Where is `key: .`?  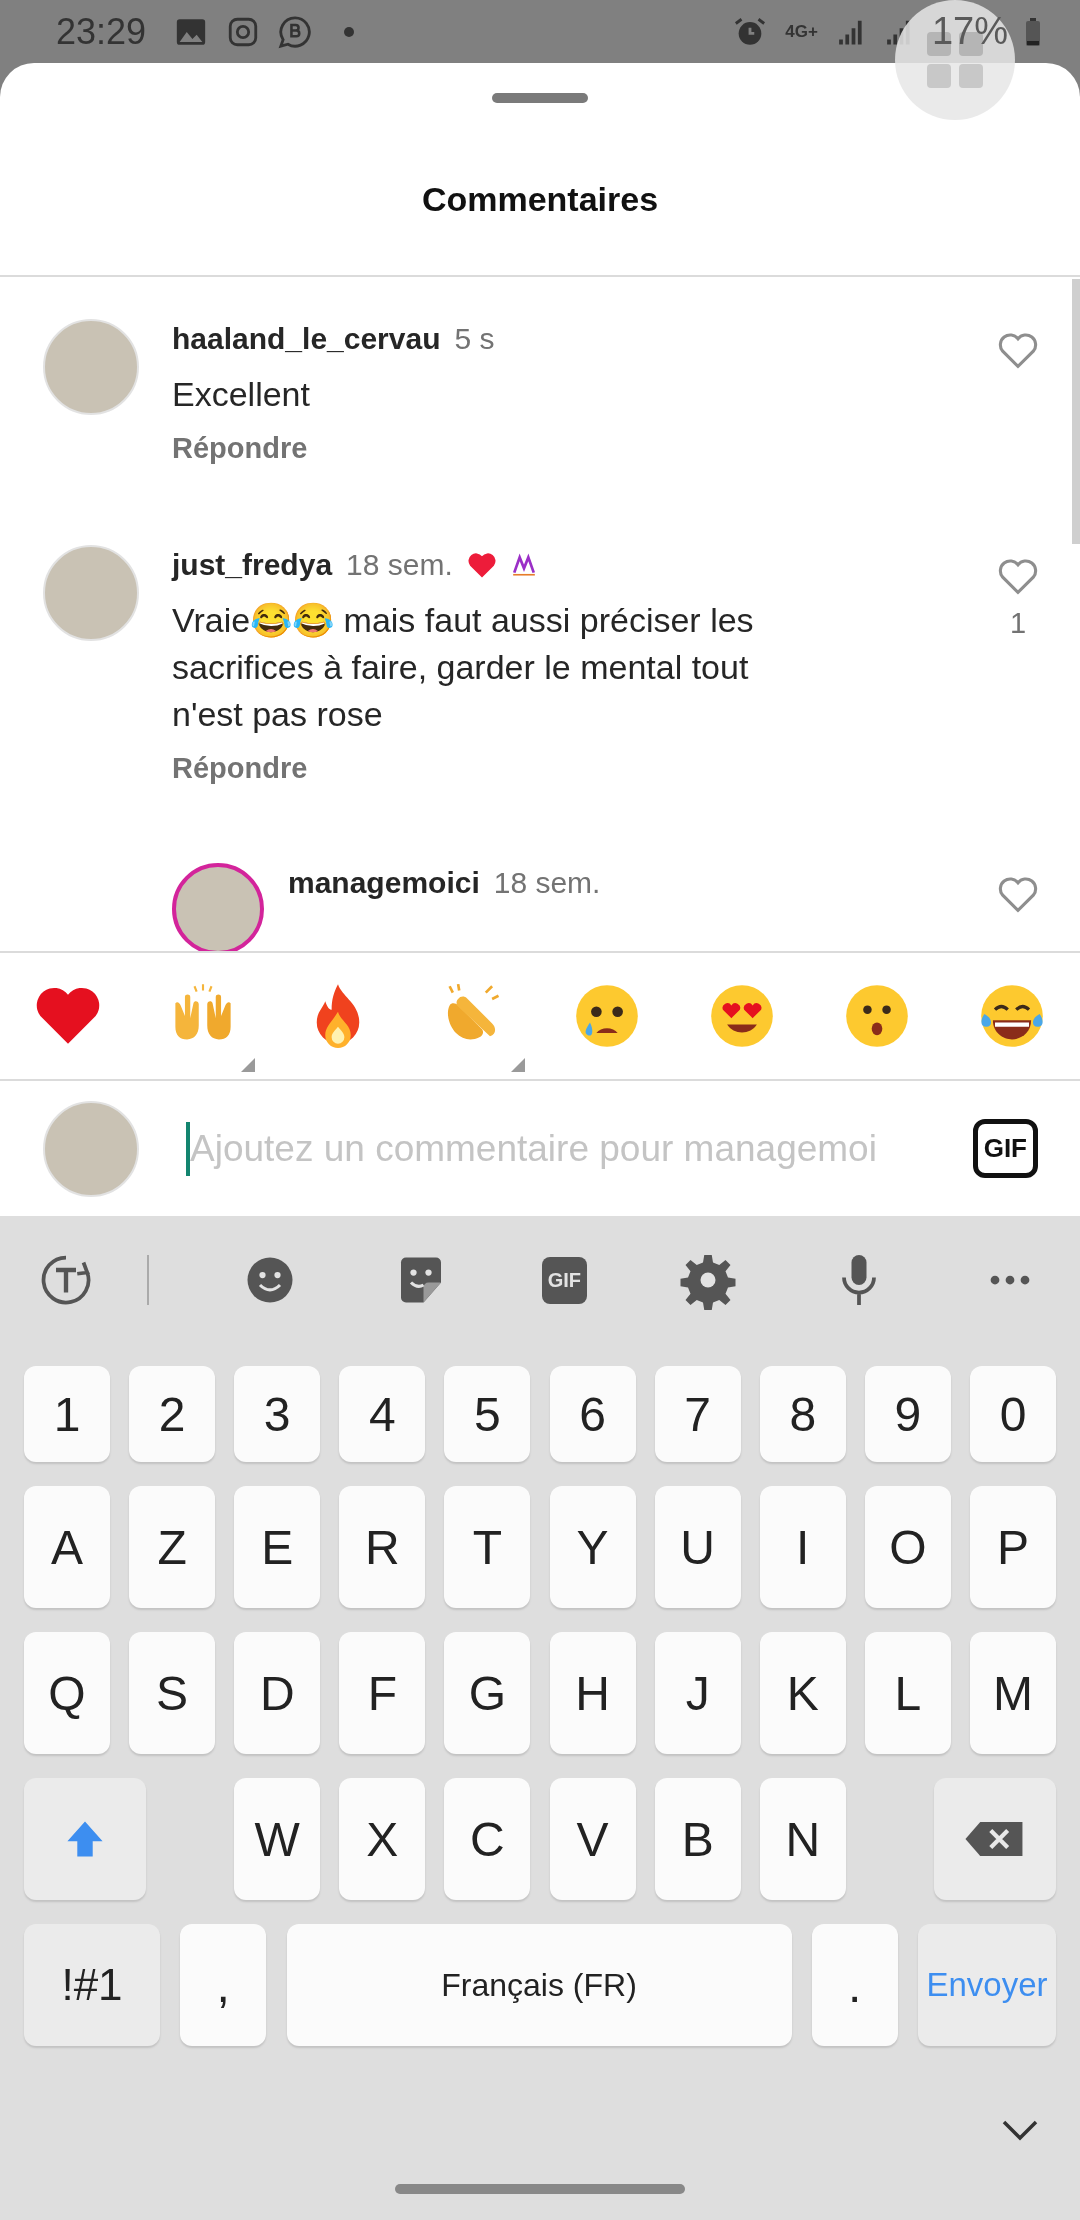
key: . is located at coordinates (854, 1985).